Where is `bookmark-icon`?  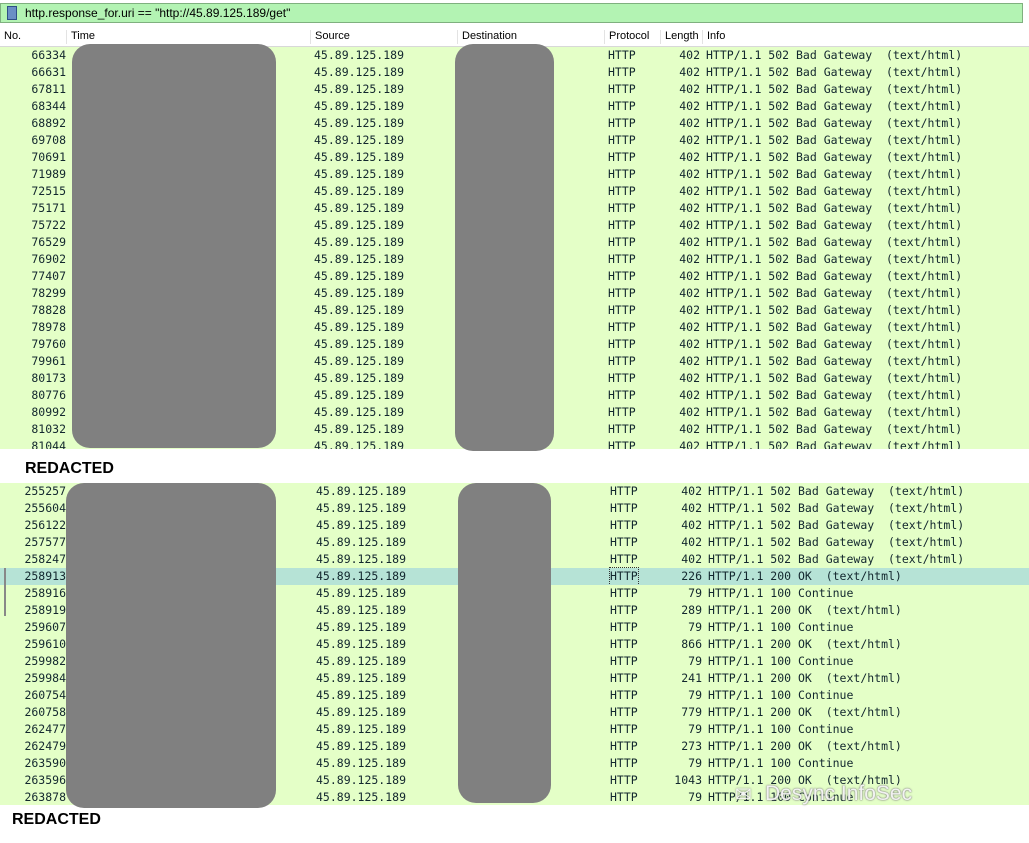 bookmark-icon is located at coordinates (12, 13).